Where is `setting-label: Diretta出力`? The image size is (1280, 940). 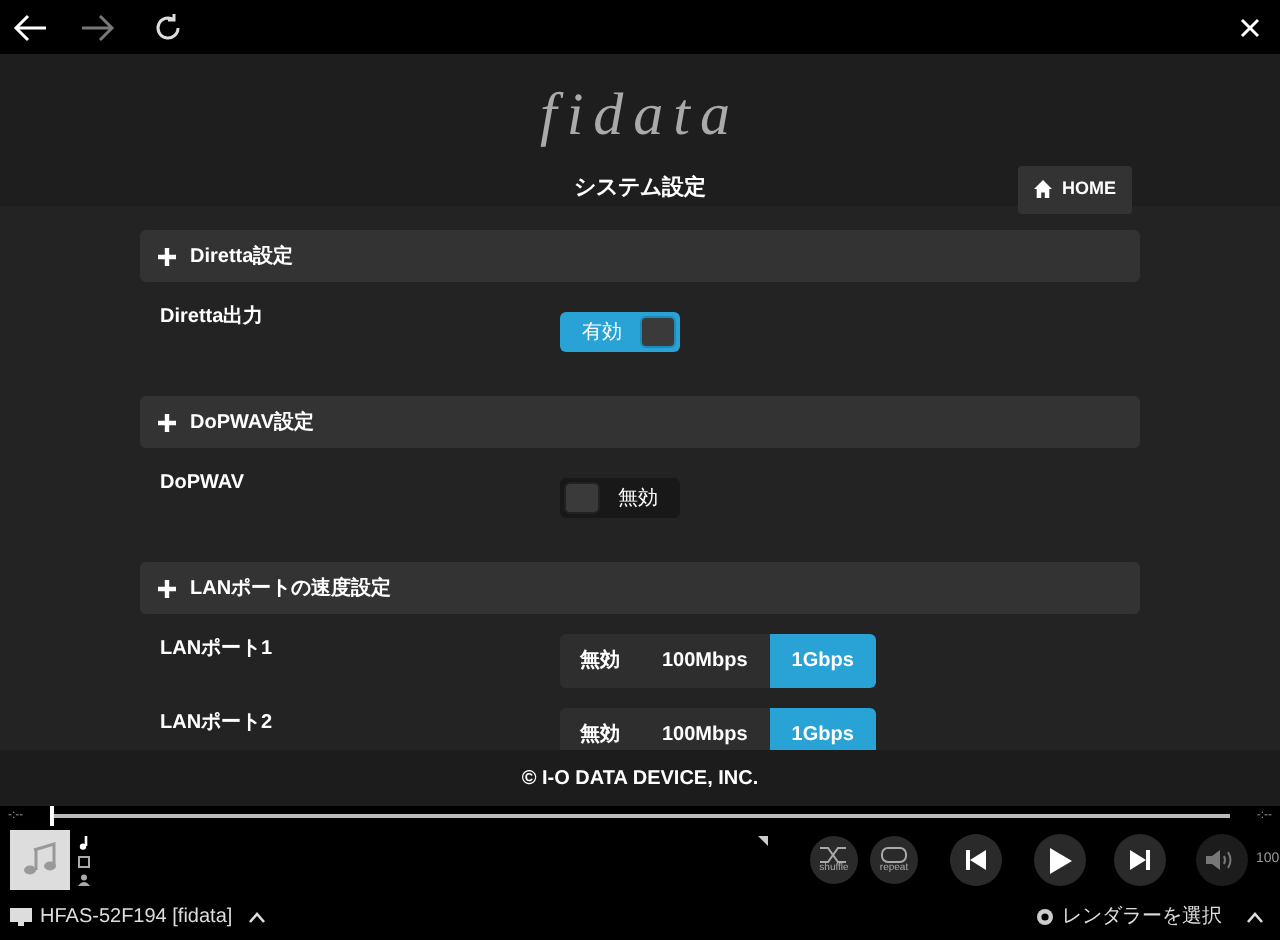 setting-label: Diretta出力 is located at coordinates (212, 317).